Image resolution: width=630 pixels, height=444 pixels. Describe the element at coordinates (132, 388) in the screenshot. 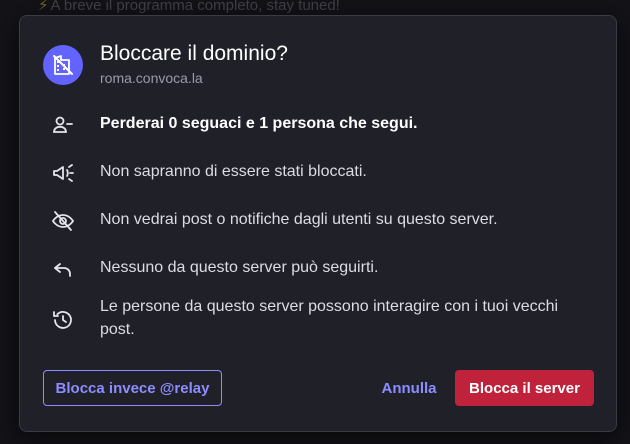

I see `block-user-instead-button: Blocca invece @relay` at that location.